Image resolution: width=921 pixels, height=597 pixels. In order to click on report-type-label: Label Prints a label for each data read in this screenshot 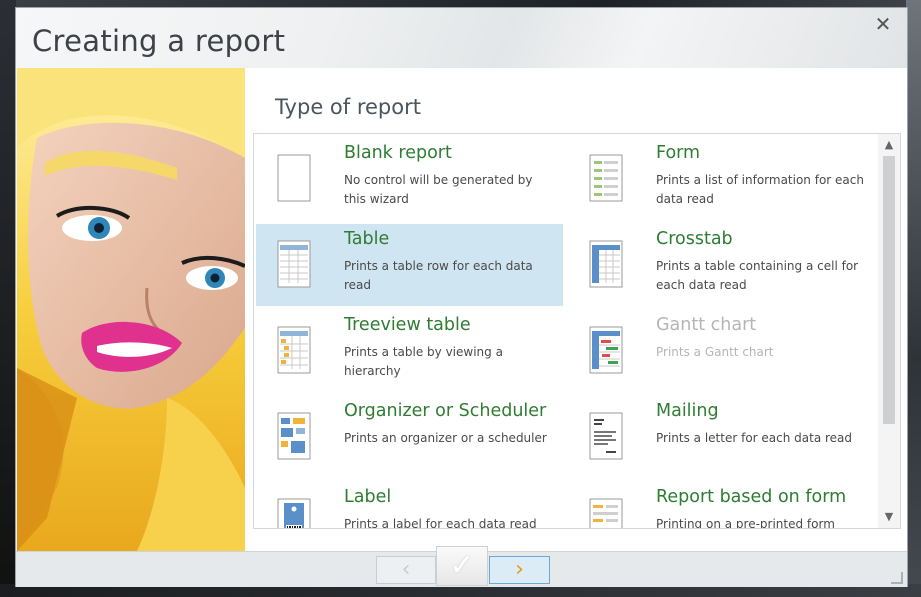, I will do `click(409, 505)`.